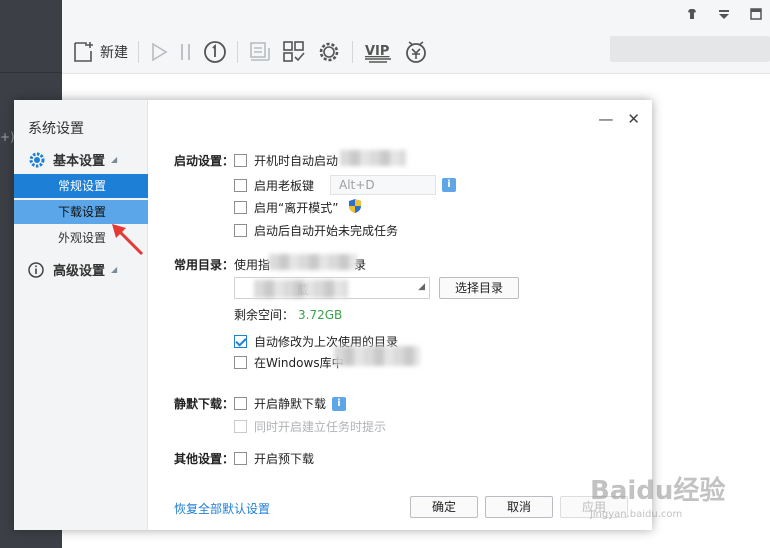  What do you see at coordinates (320, 427) in the screenshot?
I see `silent-prompt-label: 同时开启建立任务时提示` at bounding box center [320, 427].